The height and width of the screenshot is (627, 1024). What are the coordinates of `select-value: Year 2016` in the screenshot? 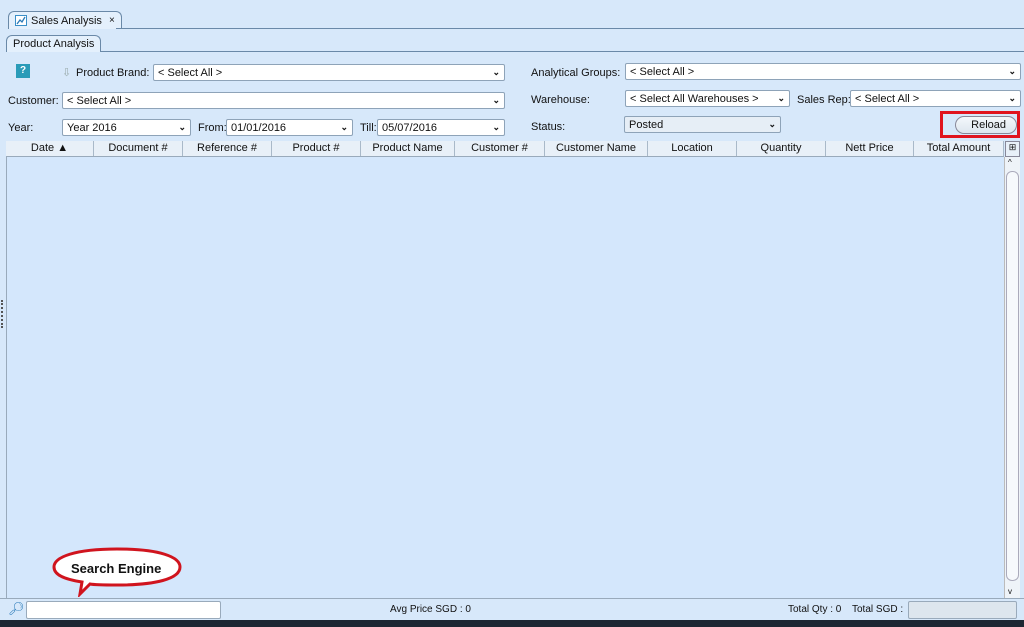 It's located at (92, 127).